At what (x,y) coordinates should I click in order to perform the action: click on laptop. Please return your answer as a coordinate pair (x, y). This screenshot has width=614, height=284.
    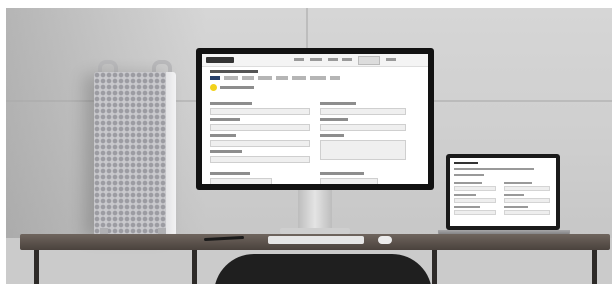
    Looking at the image, I should click on (503, 192).